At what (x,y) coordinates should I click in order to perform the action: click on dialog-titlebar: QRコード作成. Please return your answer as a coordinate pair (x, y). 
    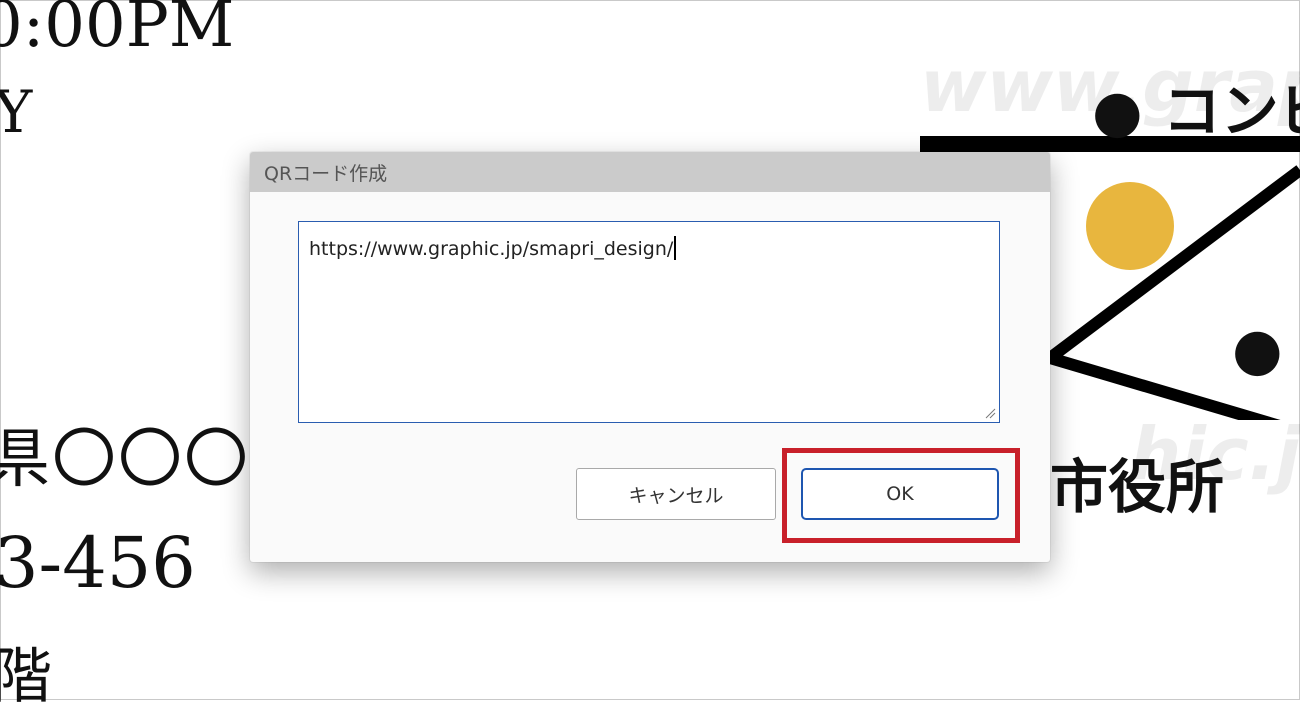
    Looking at the image, I should click on (650, 172).